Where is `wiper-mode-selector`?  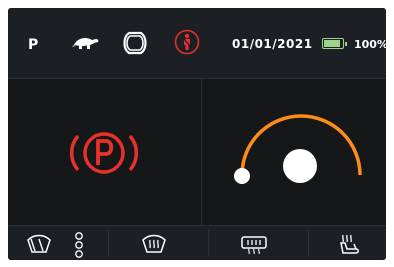 wiper-mode-selector is located at coordinates (79, 245).